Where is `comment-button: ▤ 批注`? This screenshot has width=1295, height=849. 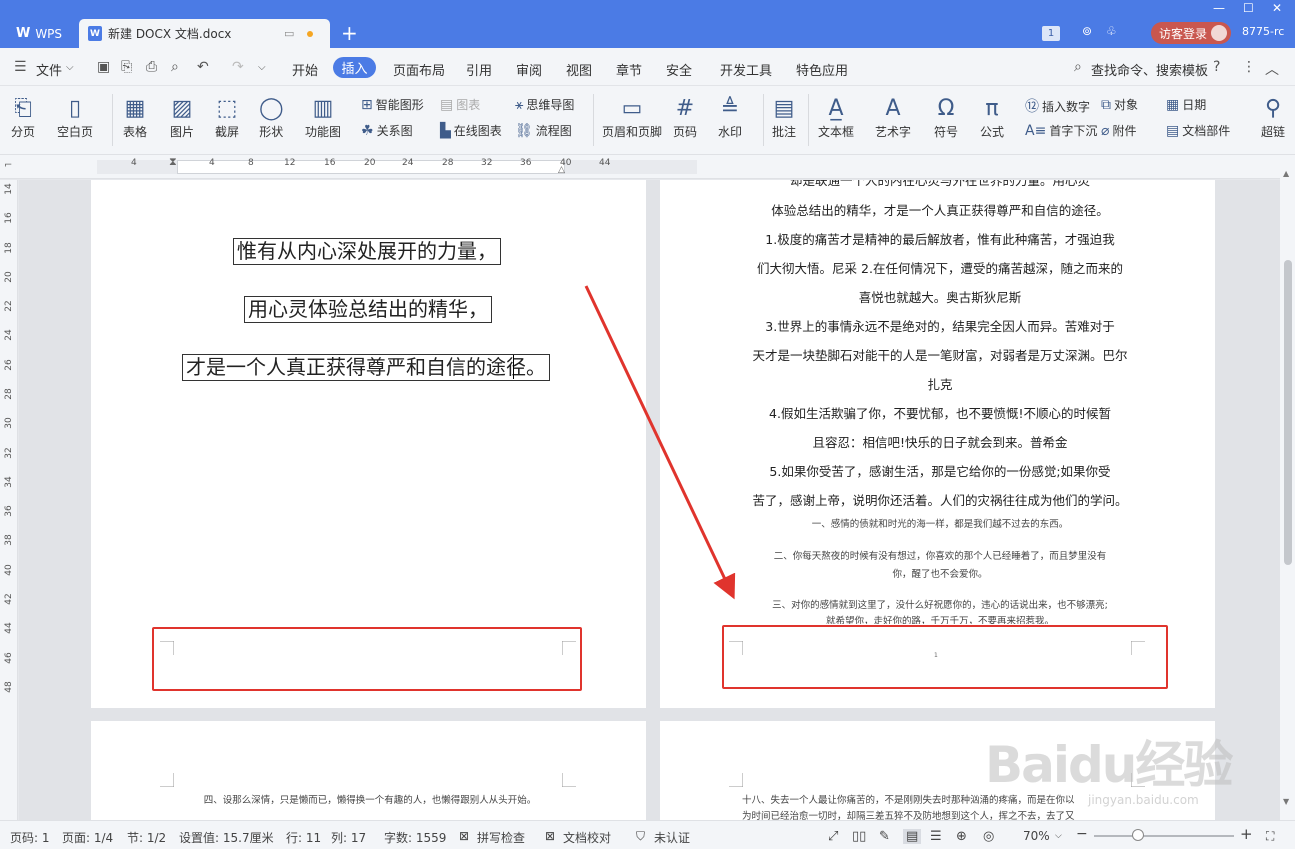 comment-button: ▤ 批注 is located at coordinates (784, 117).